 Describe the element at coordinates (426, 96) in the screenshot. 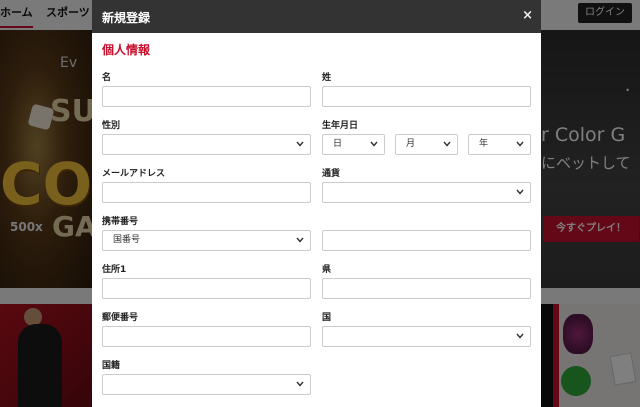

I see `last-name-input` at that location.